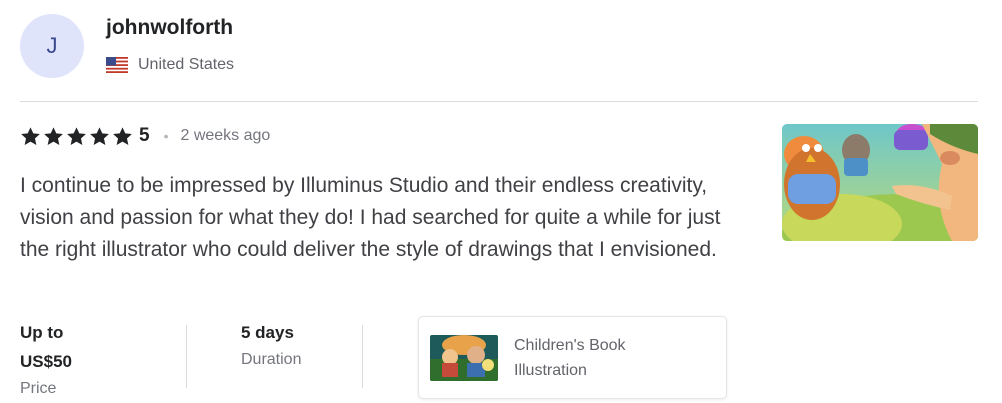 The image size is (1002, 403). I want to click on us-flag-icon, so click(117, 65).